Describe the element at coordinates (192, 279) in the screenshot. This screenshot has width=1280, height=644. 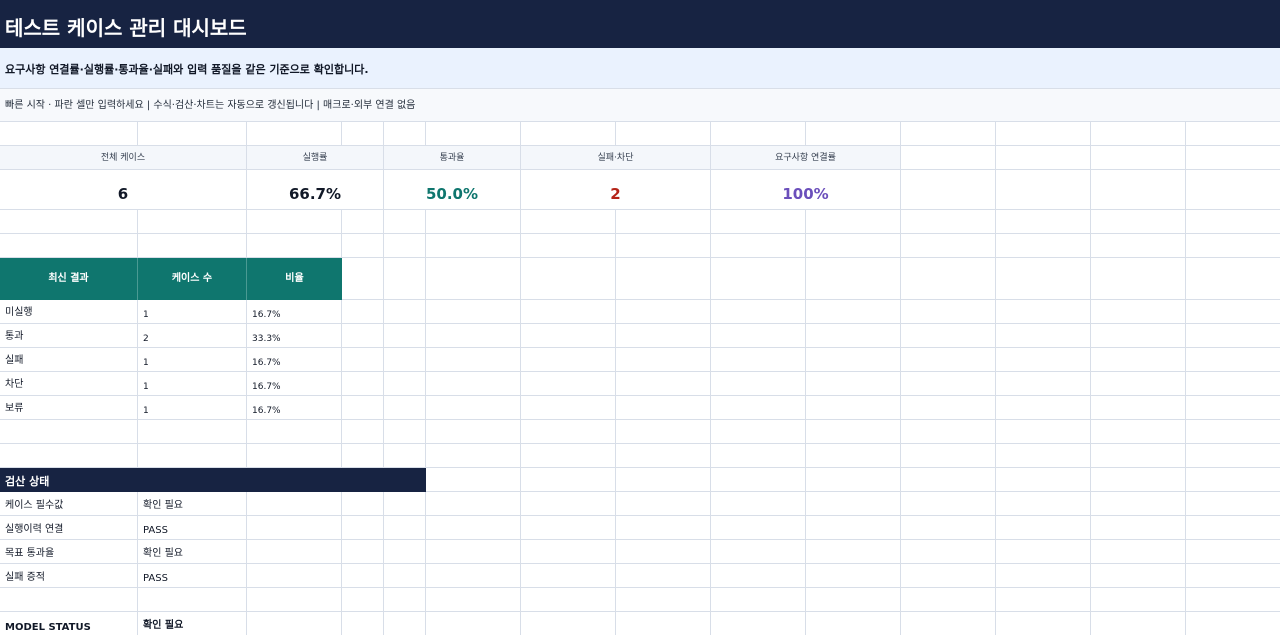
I see `table-header-count: 케이스 수` at that location.